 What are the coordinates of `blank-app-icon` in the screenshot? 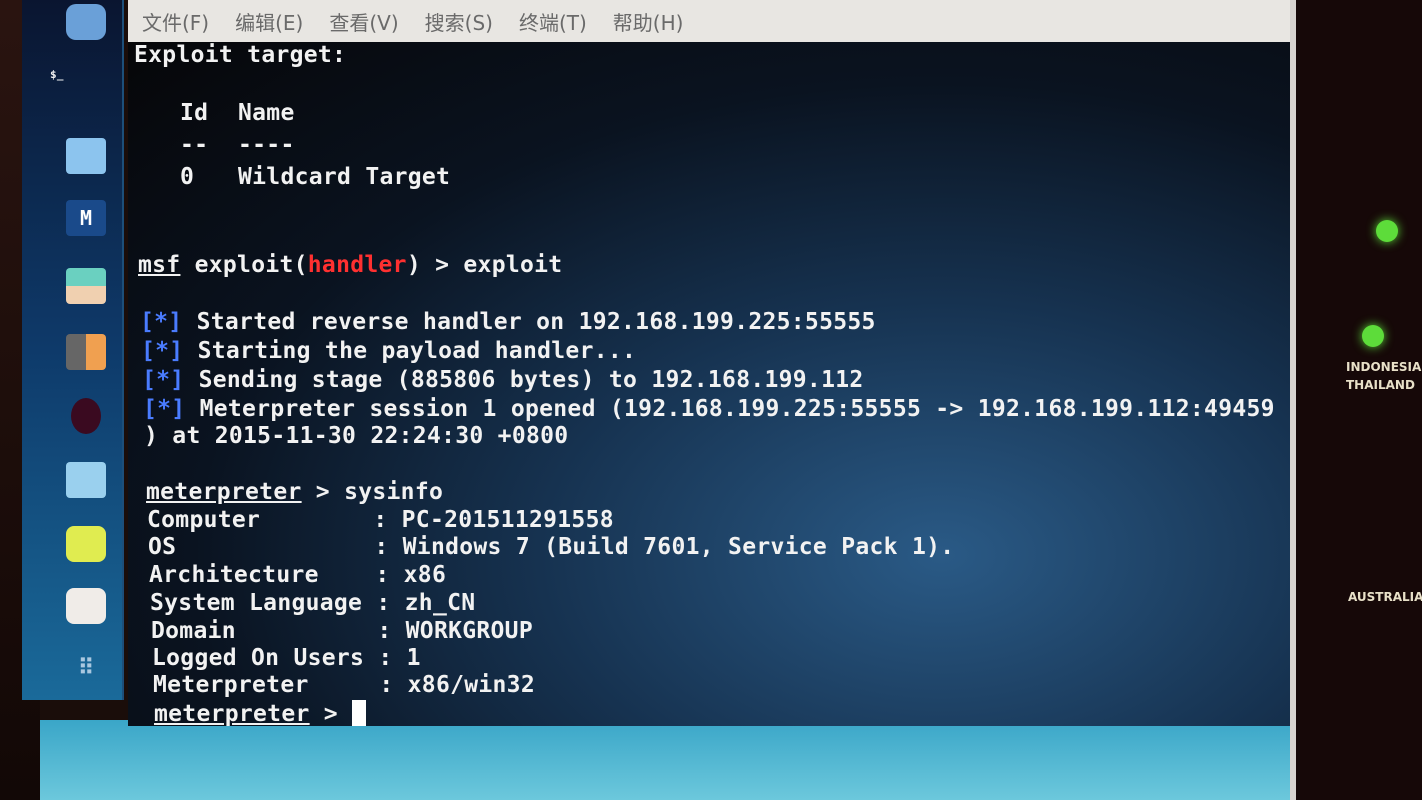 It's located at (86, 606).